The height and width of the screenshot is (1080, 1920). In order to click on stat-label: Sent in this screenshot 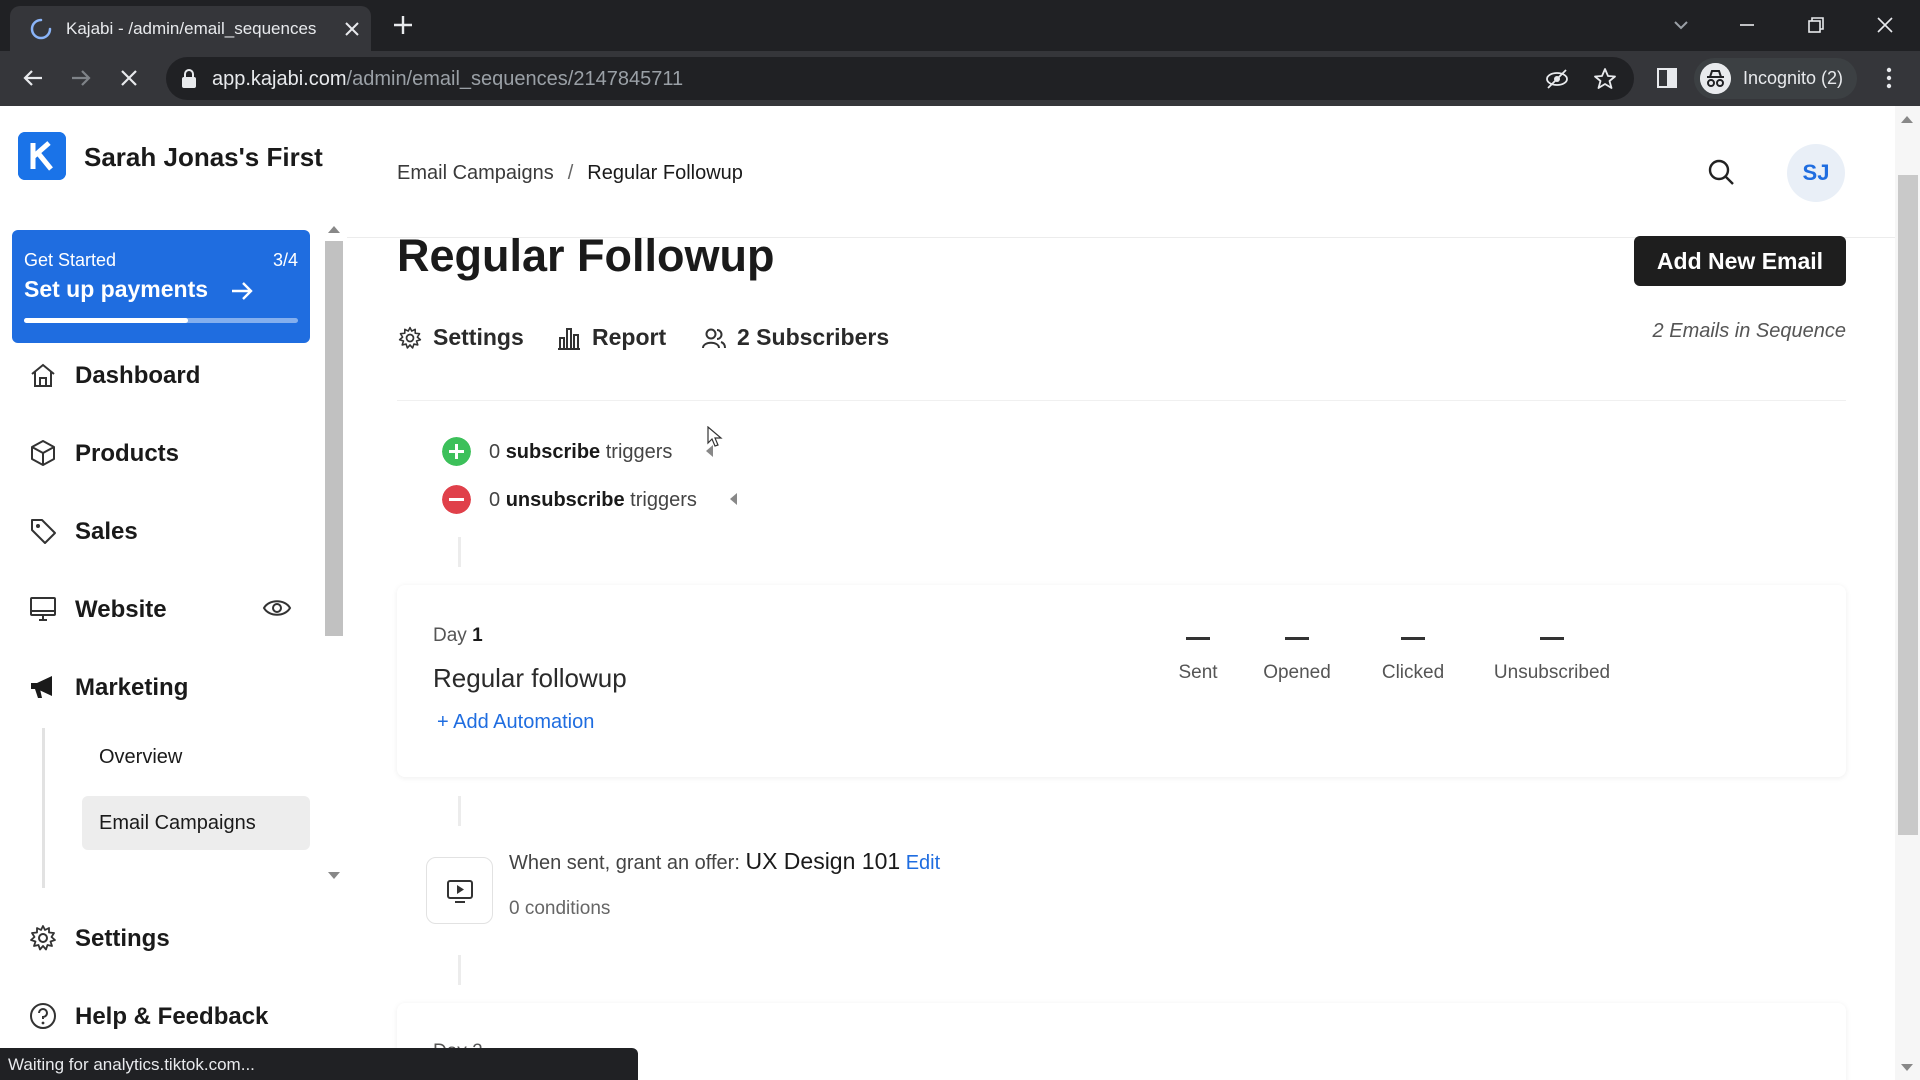, I will do `click(1198, 672)`.